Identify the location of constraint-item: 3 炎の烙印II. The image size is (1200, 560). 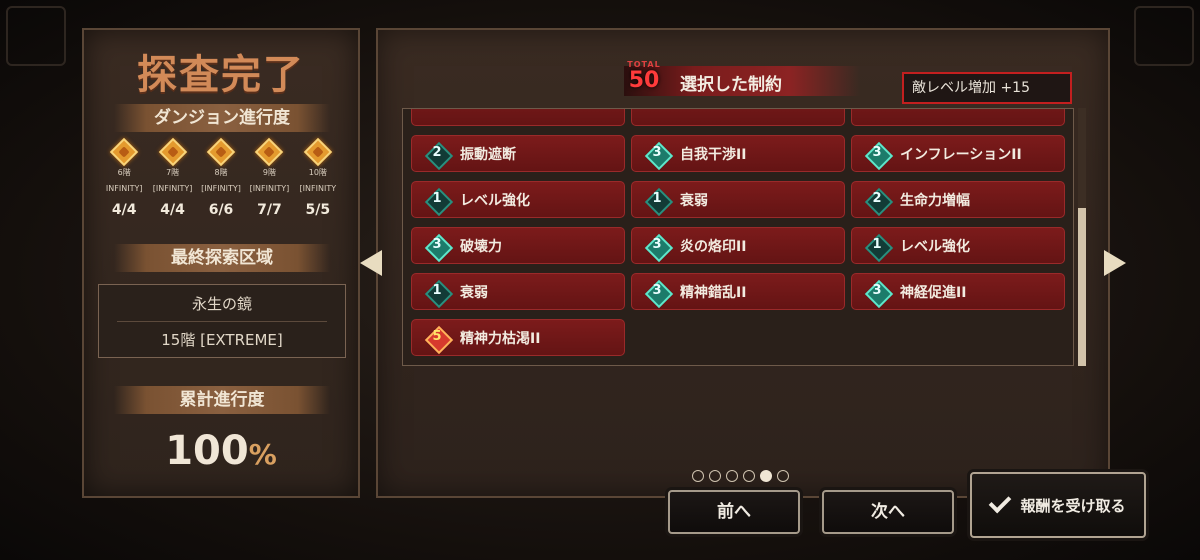
(738, 245).